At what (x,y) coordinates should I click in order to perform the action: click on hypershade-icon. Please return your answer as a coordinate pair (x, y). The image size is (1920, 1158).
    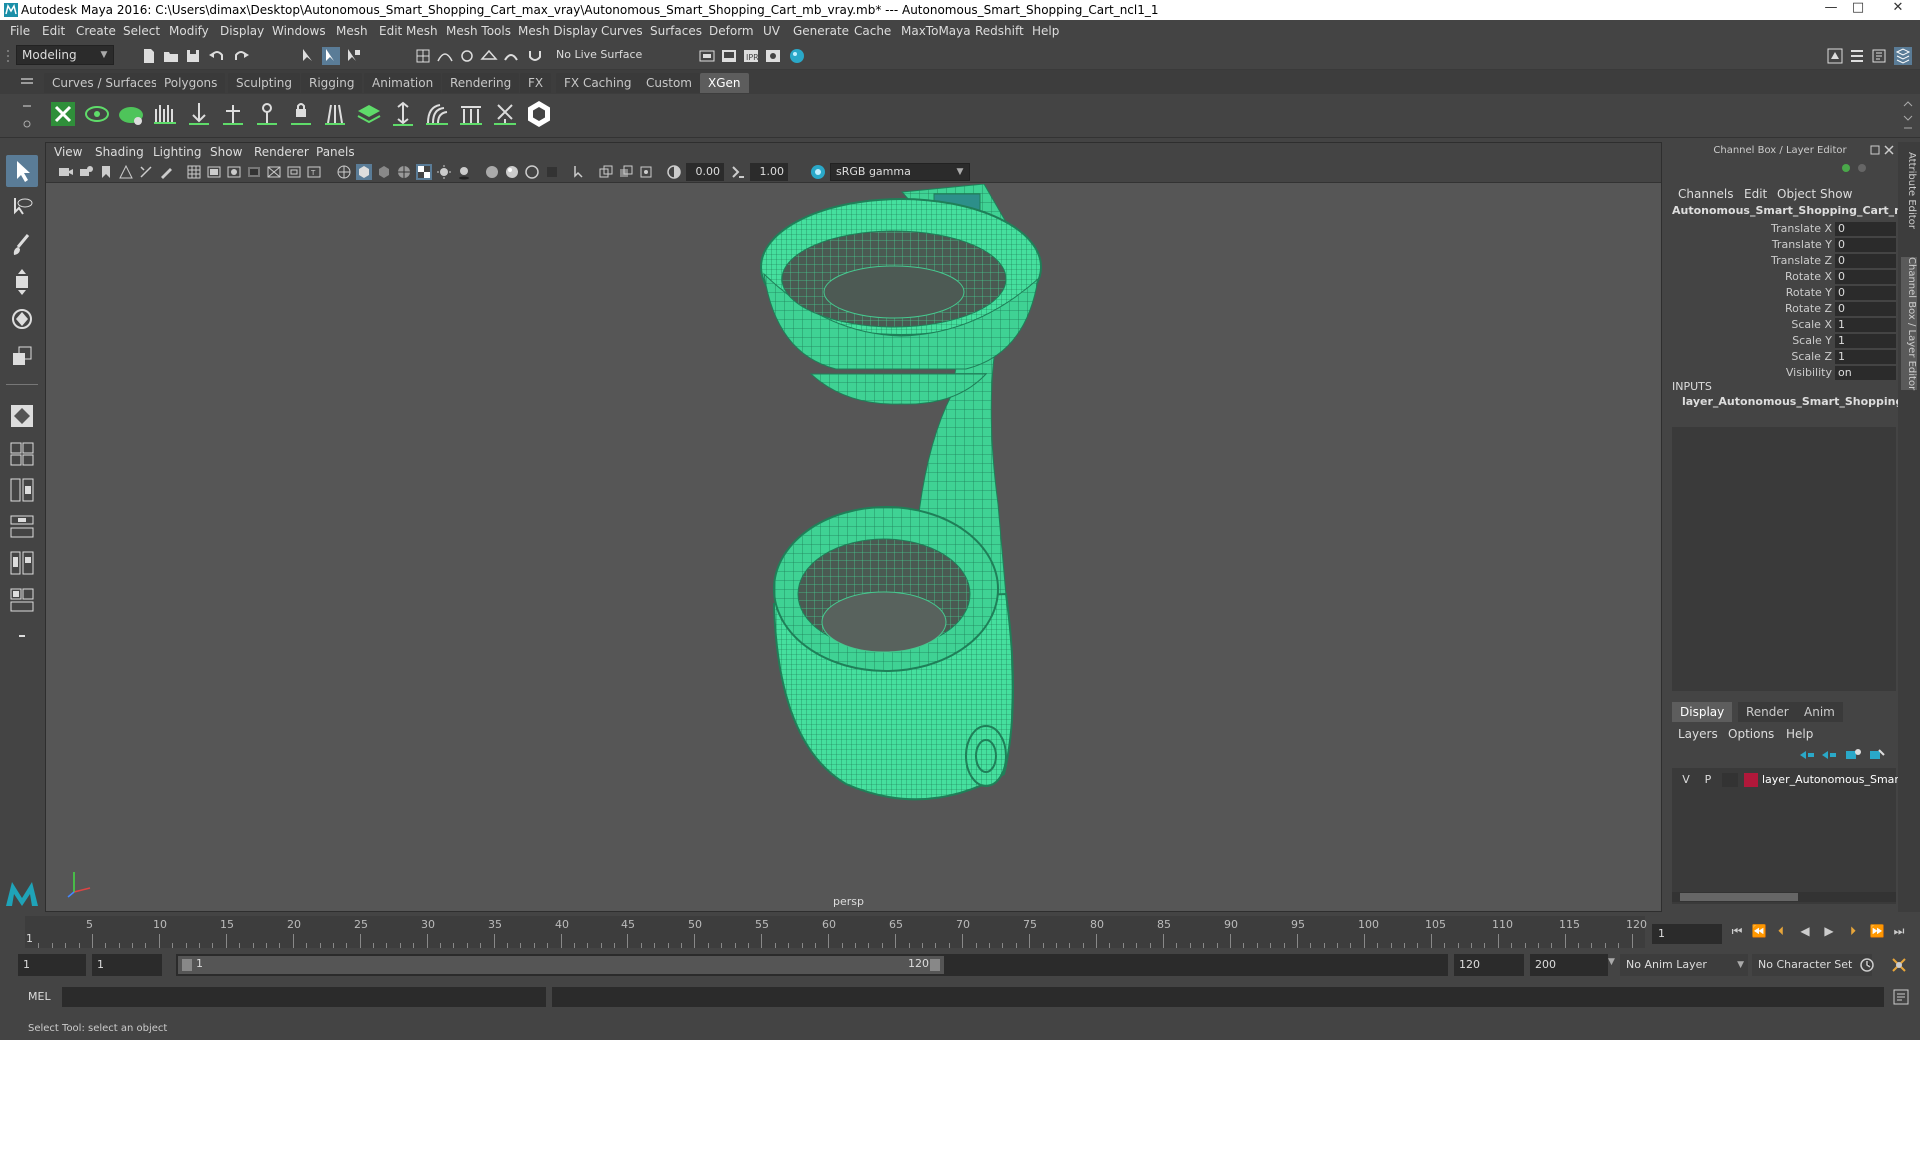
    Looking at the image, I should click on (797, 56).